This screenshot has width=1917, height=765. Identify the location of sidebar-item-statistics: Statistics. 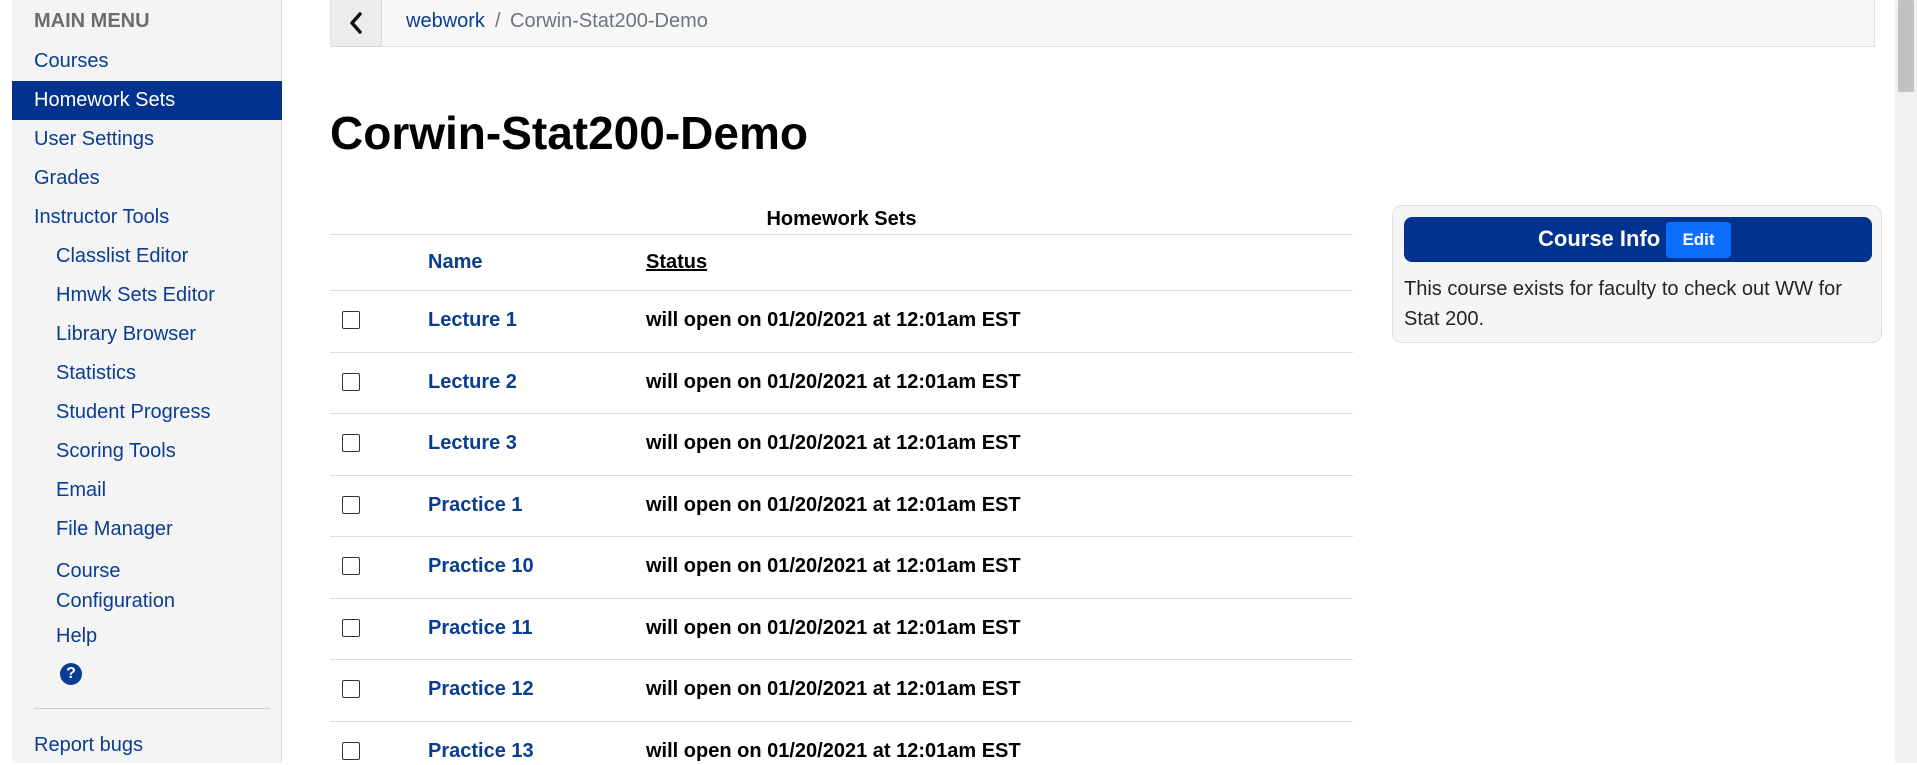
(147, 373).